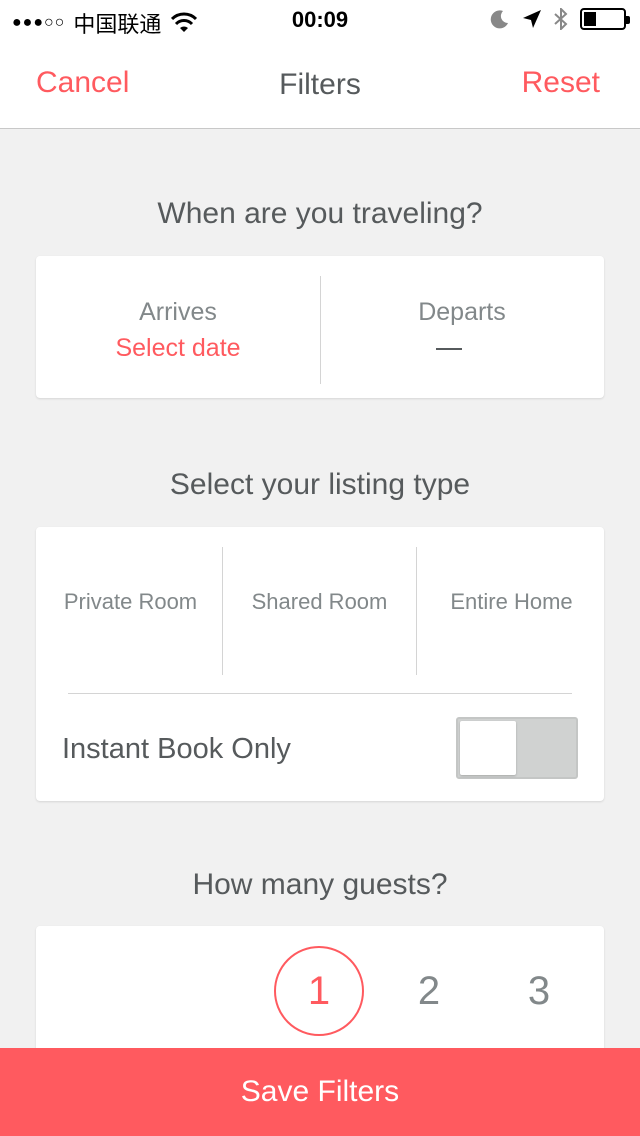 The image size is (640, 1136). What do you see at coordinates (320, 693) in the screenshot?
I see `listing-separator` at bounding box center [320, 693].